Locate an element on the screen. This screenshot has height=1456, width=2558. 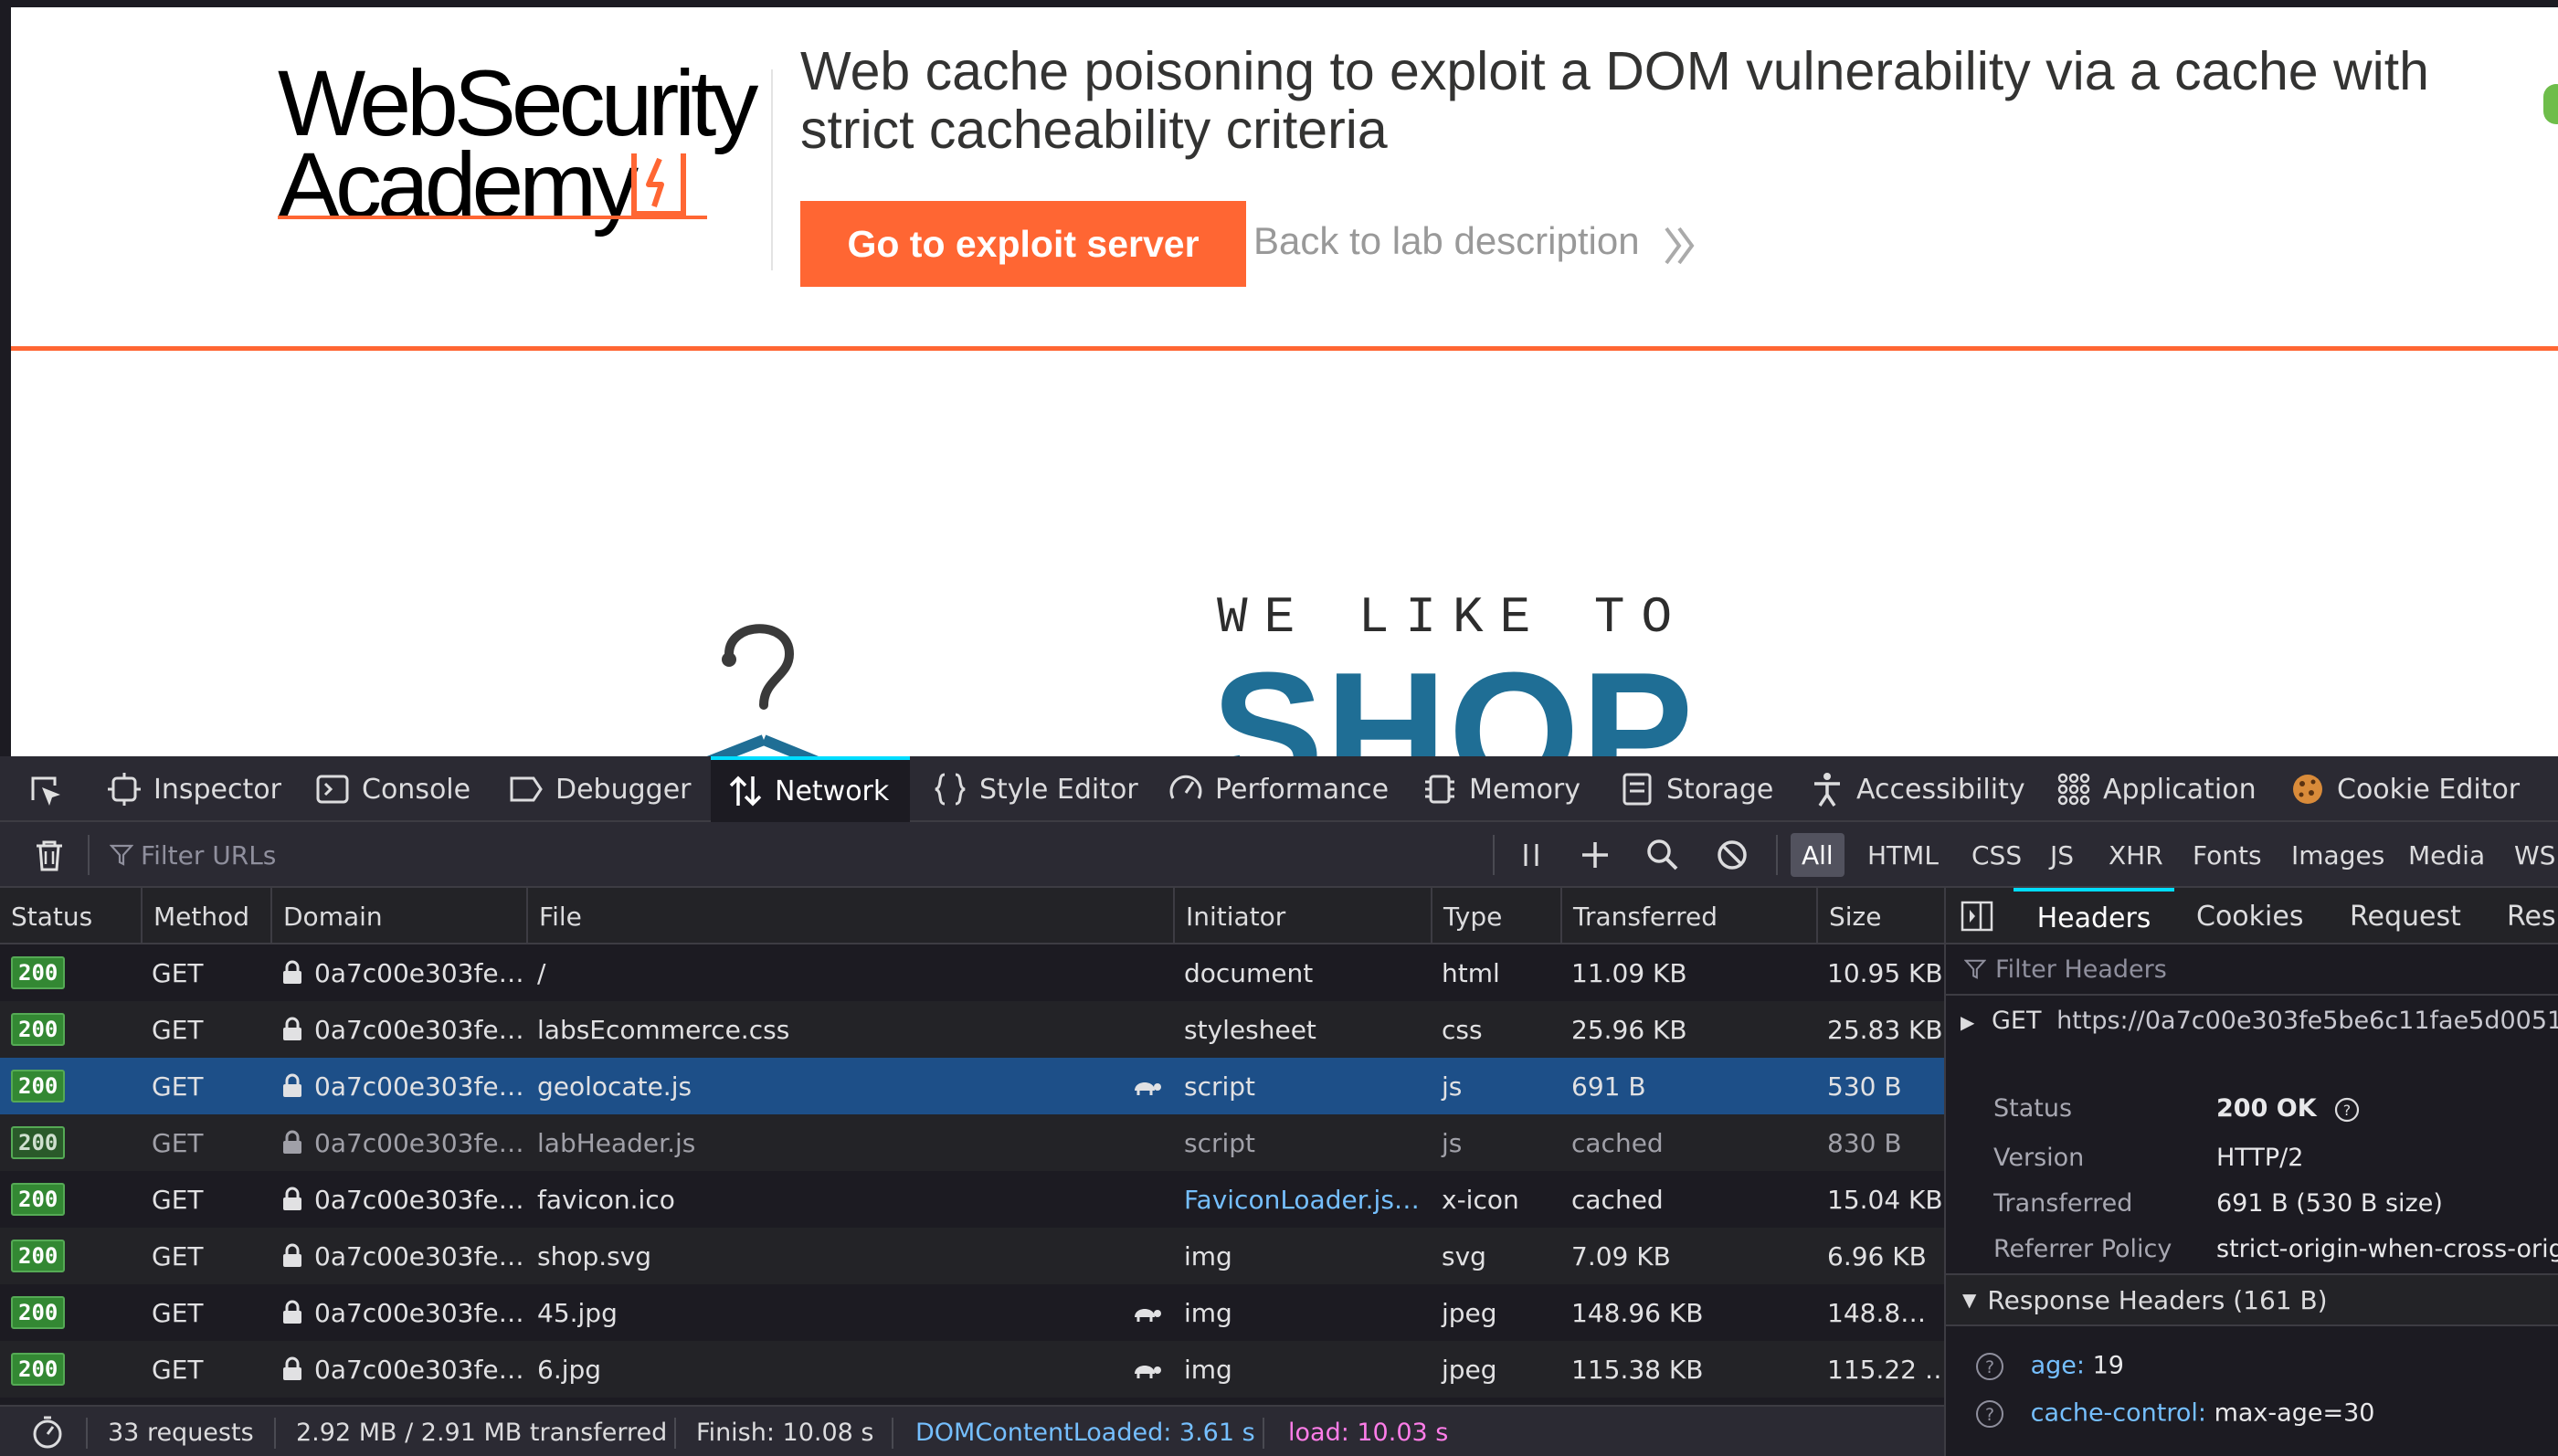
type-filter-images: Images is located at coordinates (2337, 855).